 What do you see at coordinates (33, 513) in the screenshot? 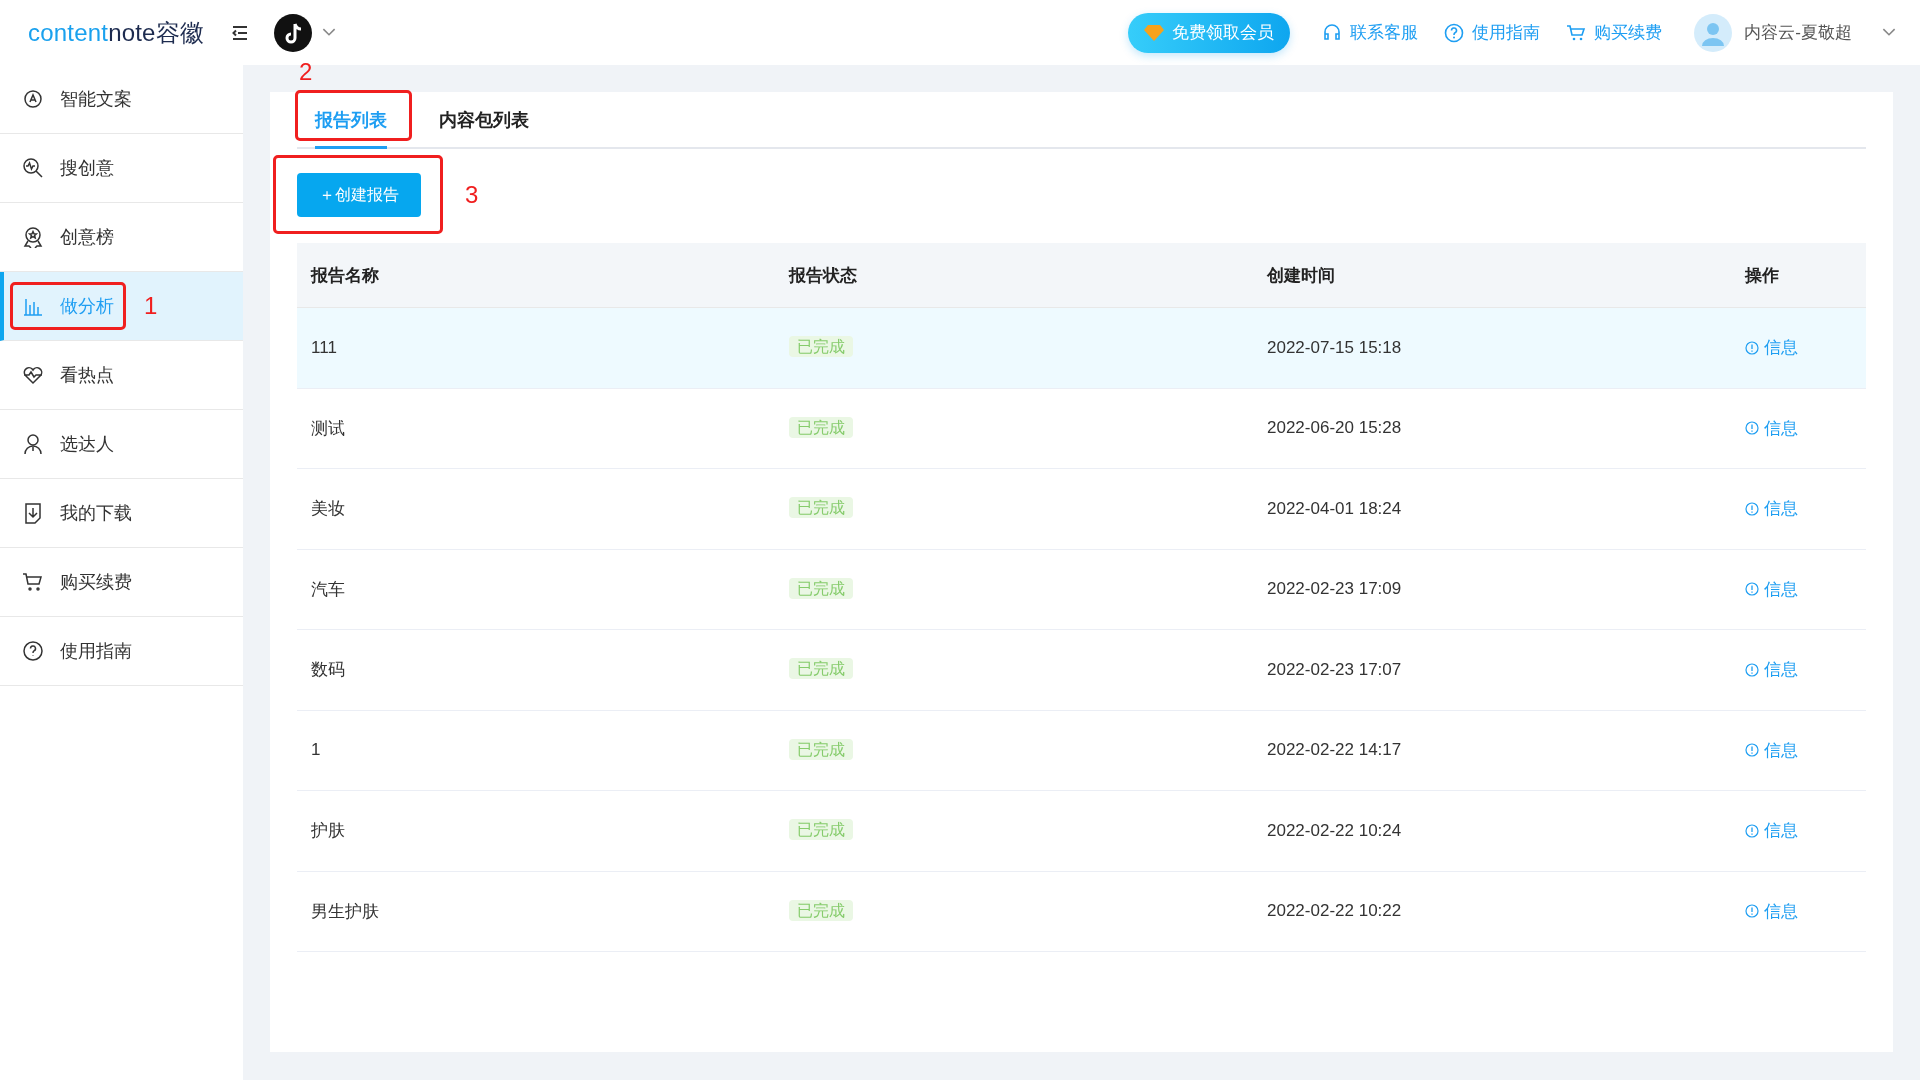
I see `download-icon` at bounding box center [33, 513].